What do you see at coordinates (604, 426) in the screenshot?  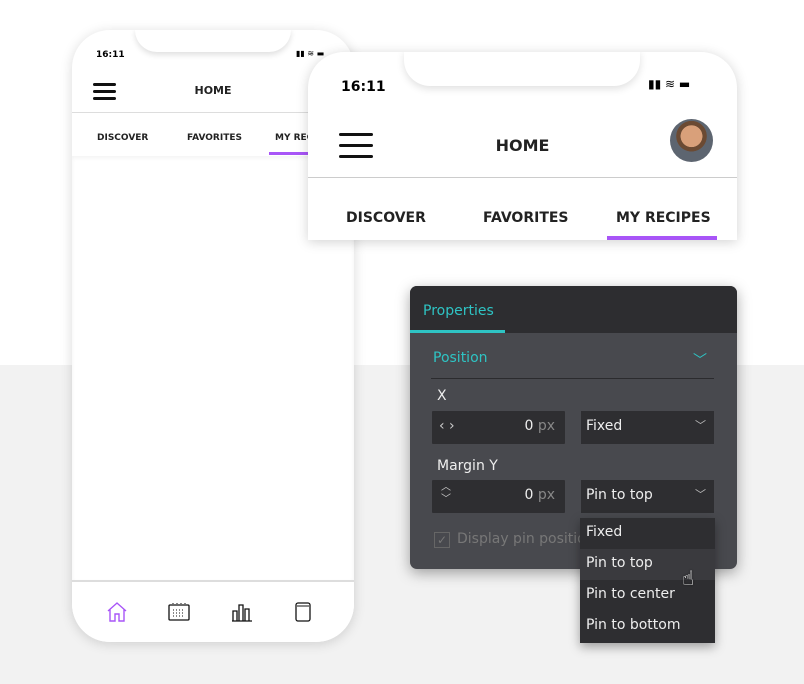 I see `x-mode-value: Fixed` at bounding box center [604, 426].